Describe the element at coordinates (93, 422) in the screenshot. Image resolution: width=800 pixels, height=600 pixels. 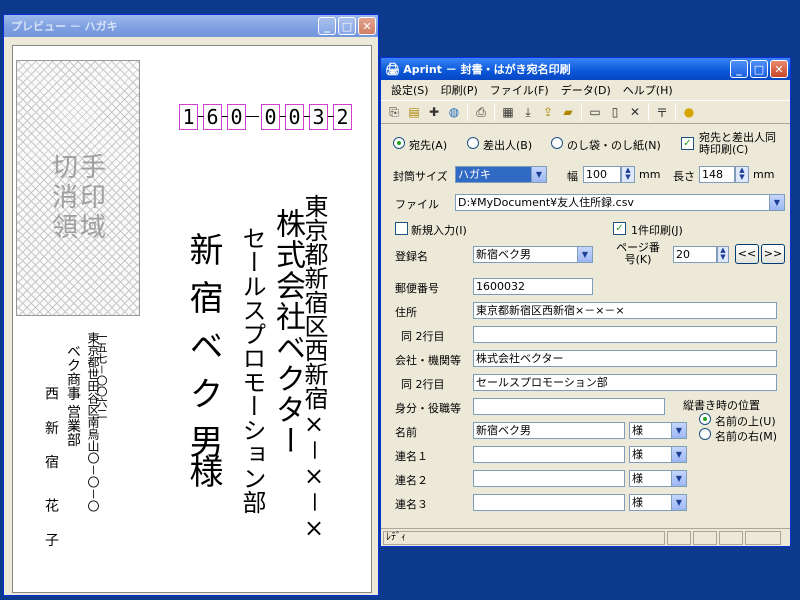
I see `sender-address: 東京都世田谷区南烏山〇－〇－〇` at that location.